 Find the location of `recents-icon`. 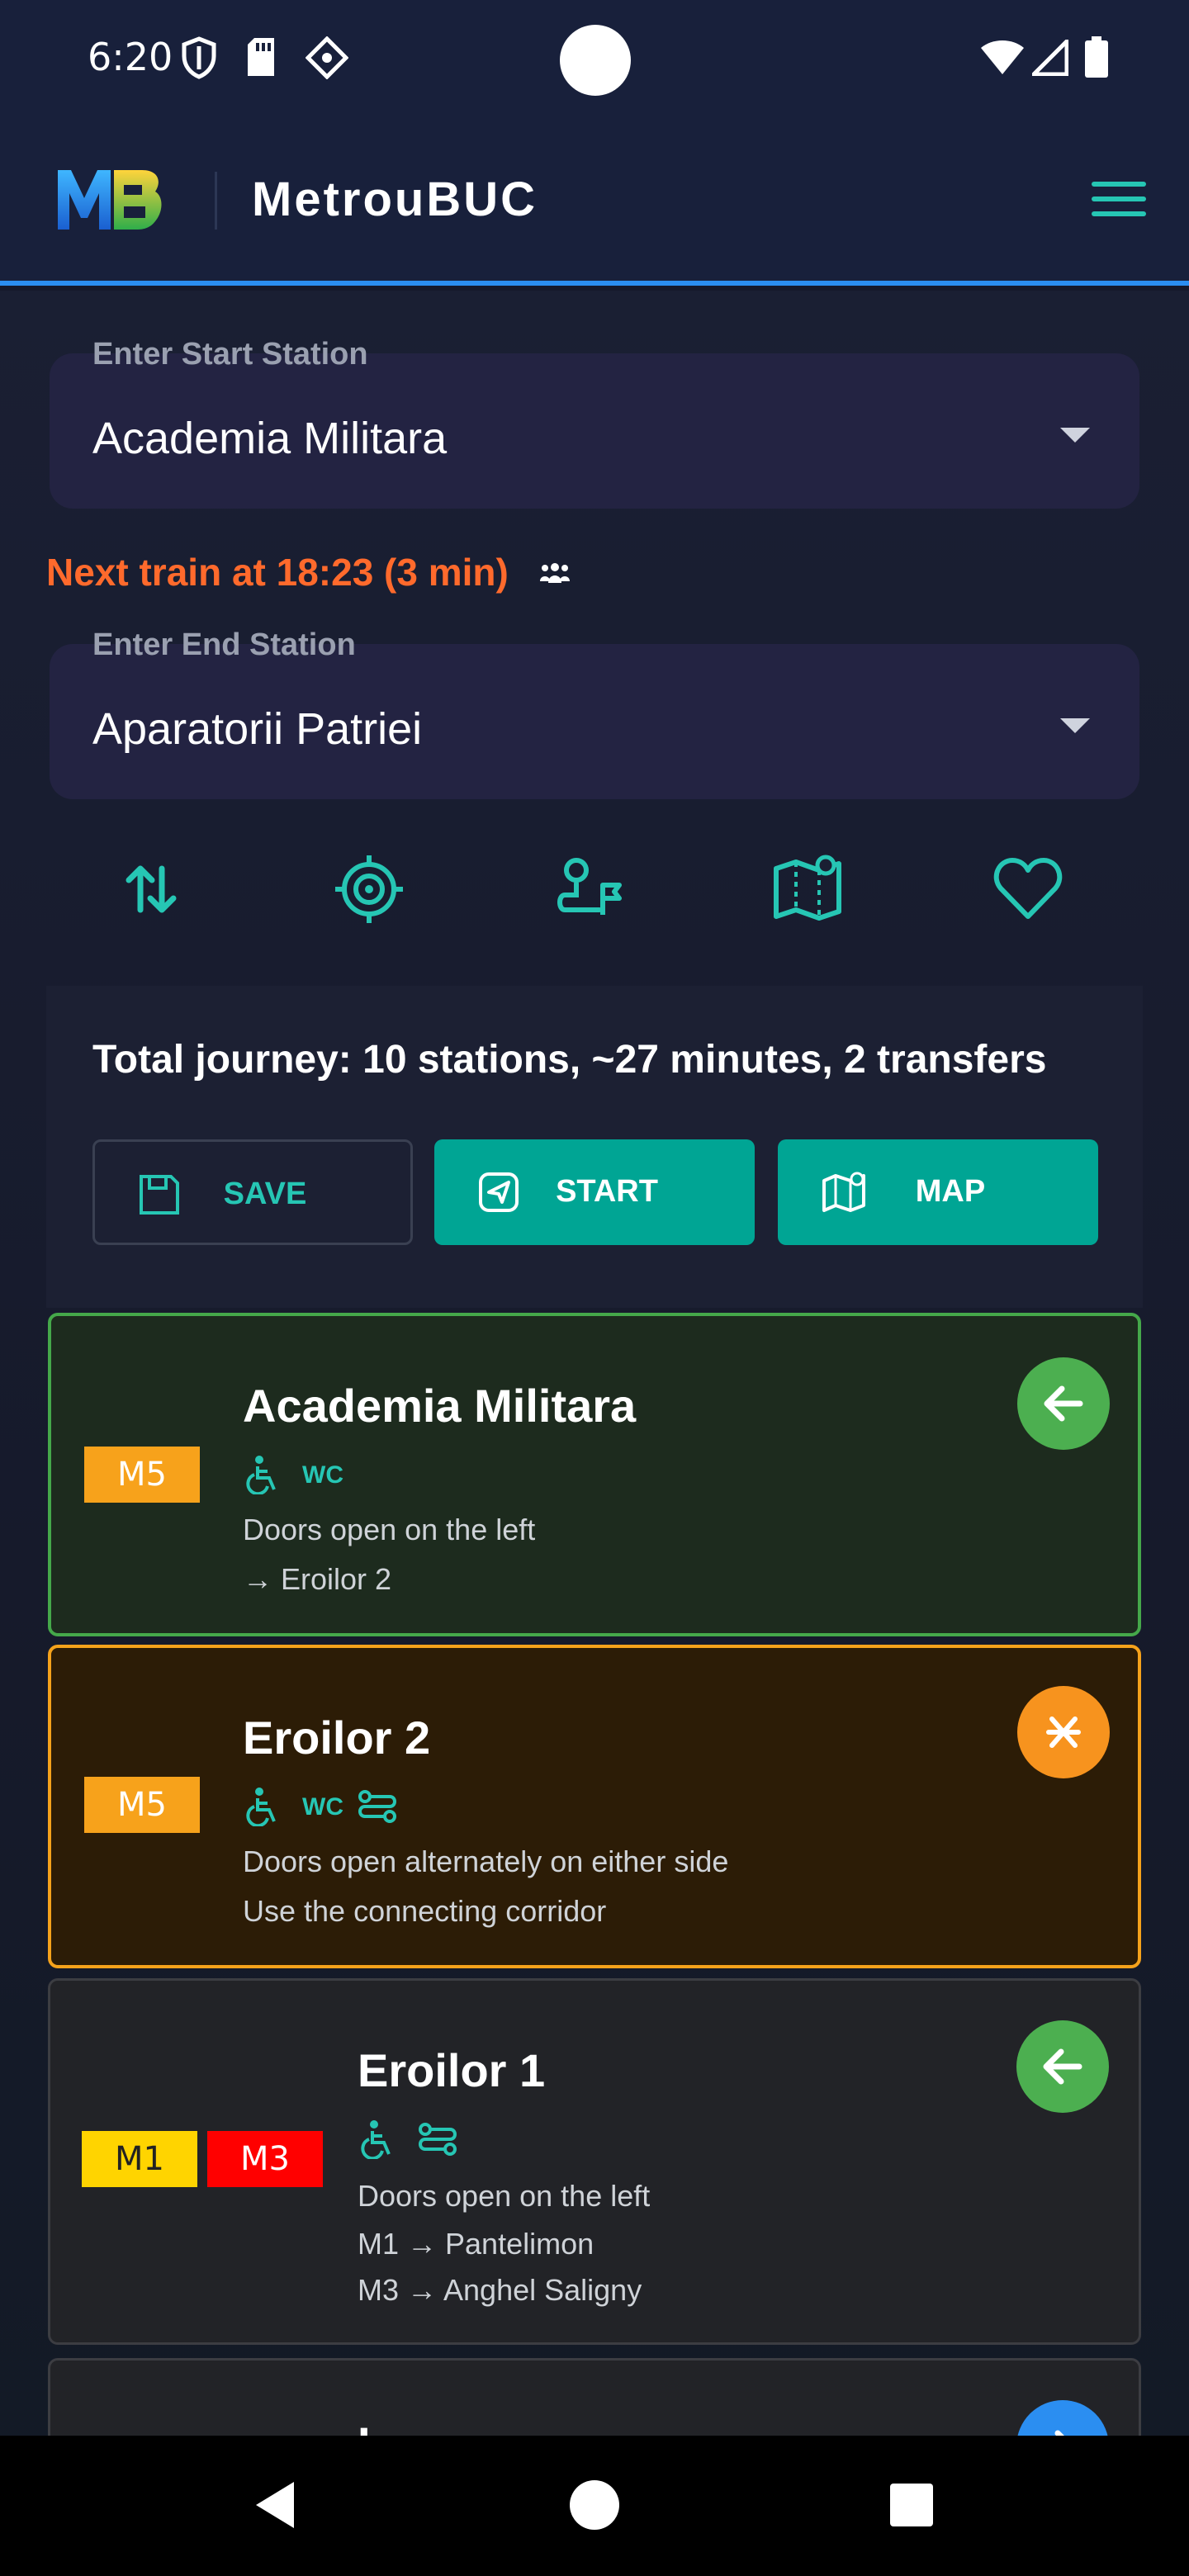

recents-icon is located at coordinates (911, 2505).